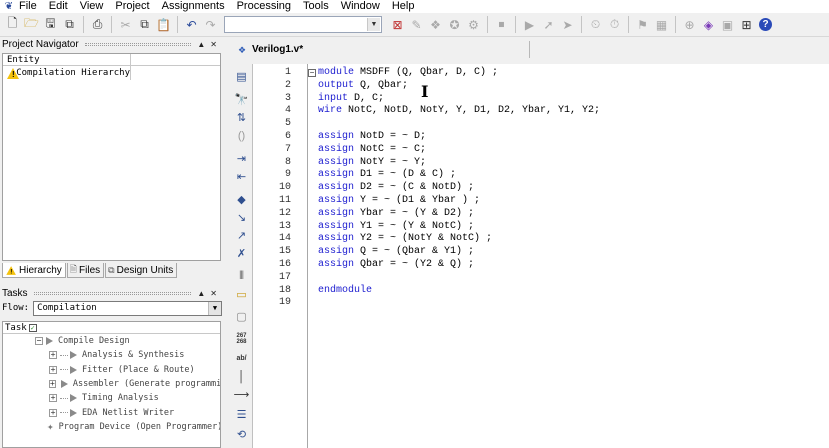  What do you see at coordinates (548, 24) in the screenshot?
I see `analysis-elaboration-icon: ➚` at bounding box center [548, 24].